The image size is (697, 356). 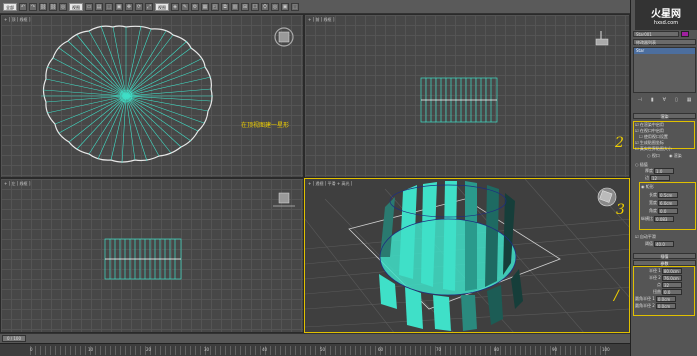 I want to click on tick-label: 30, so click(x=207, y=349).